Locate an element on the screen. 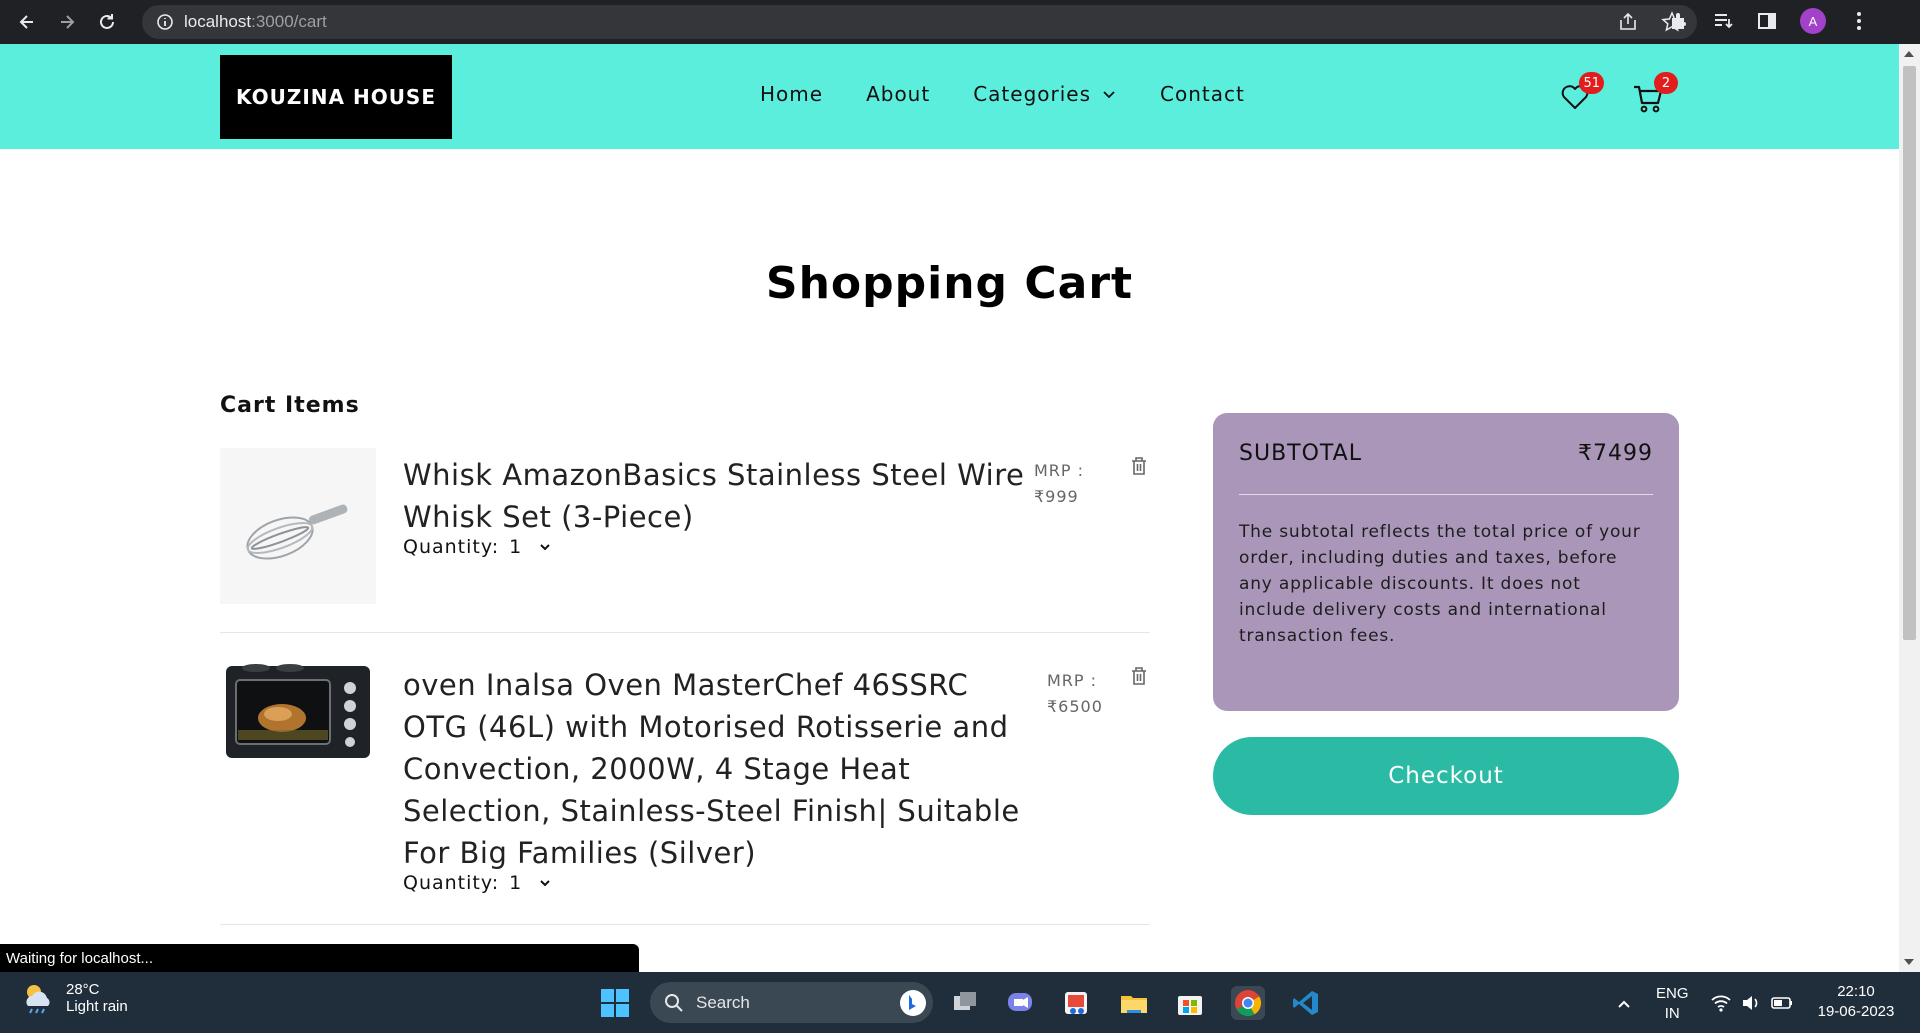 The height and width of the screenshot is (1033, 1920). clock: 22:10 19-06-2023 is located at coordinates (1856, 1002).